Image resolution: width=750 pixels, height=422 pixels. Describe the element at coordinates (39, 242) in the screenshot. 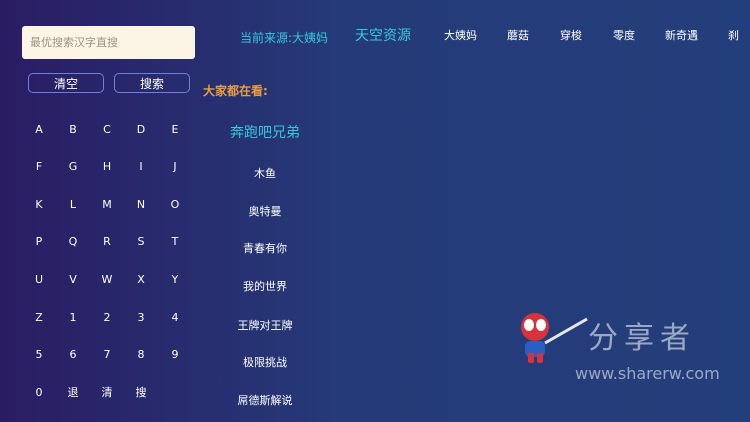

I see `key-P: P` at that location.